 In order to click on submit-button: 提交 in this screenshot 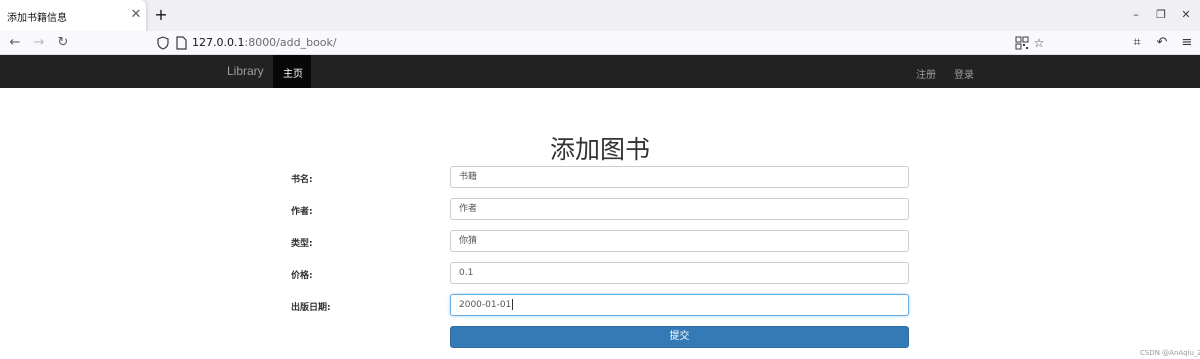, I will do `click(679, 337)`.